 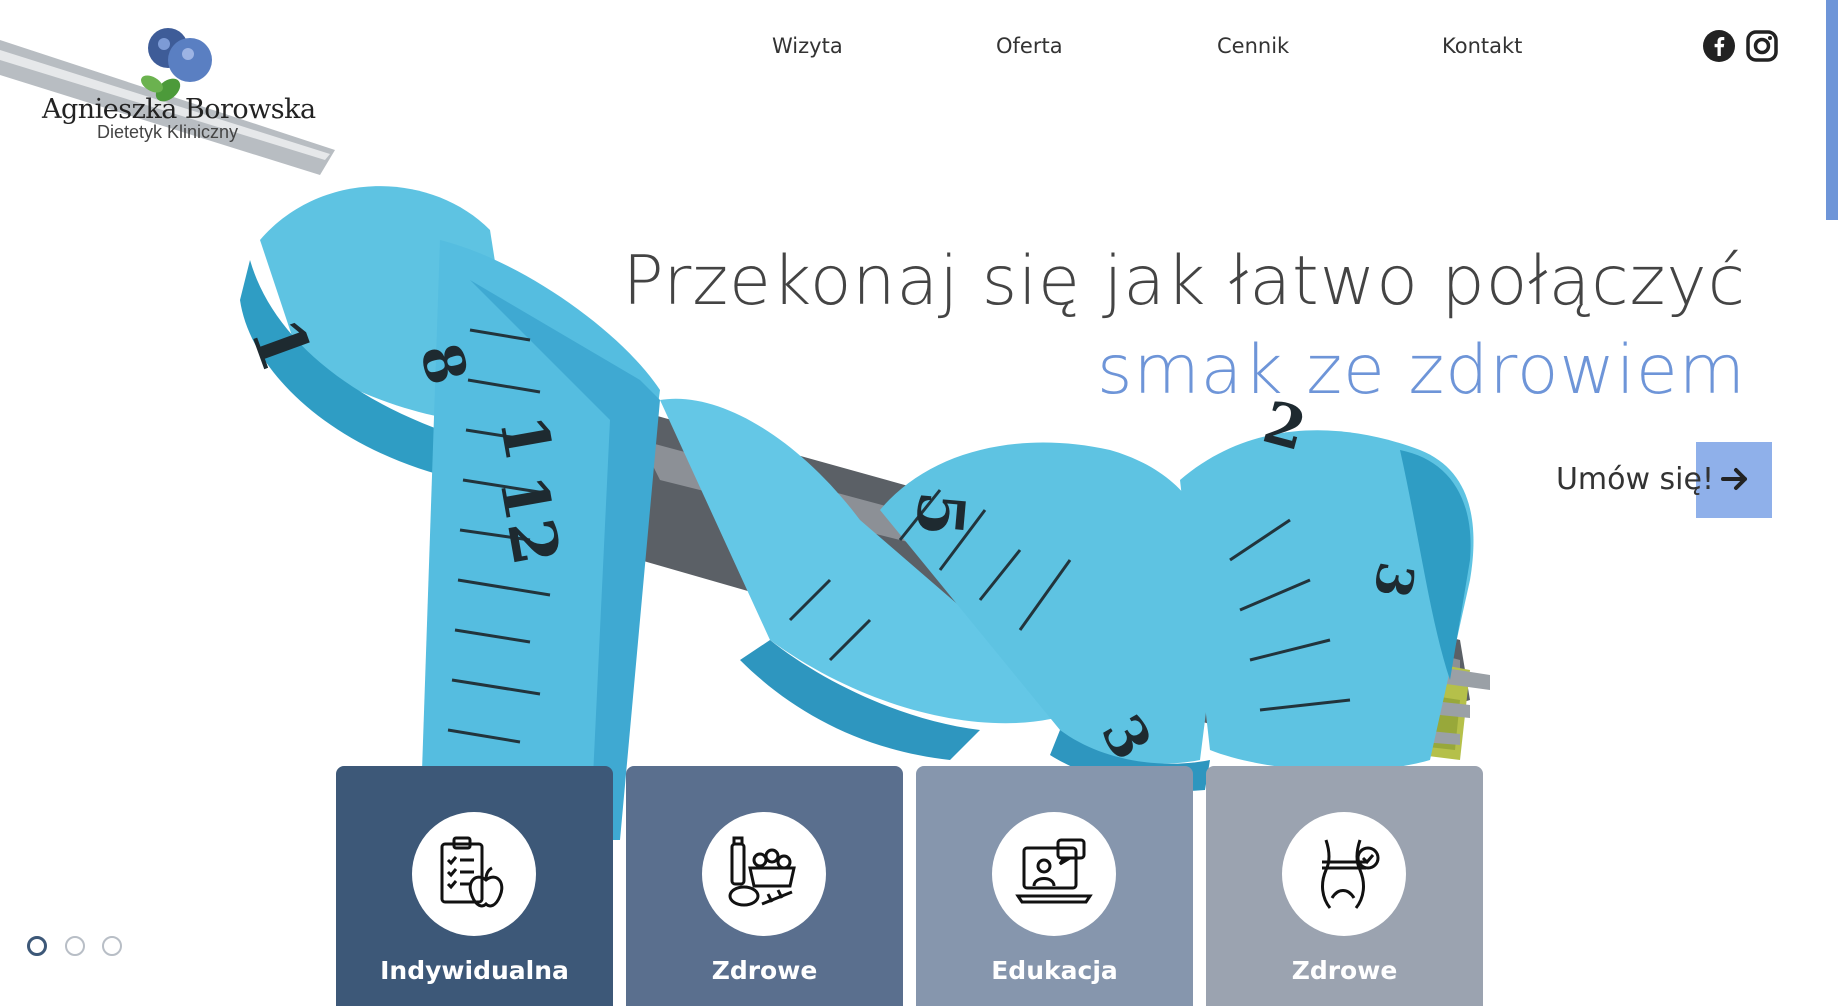 What do you see at coordinates (1482, 46) in the screenshot?
I see `nav-item-kontakt: Kontakt` at bounding box center [1482, 46].